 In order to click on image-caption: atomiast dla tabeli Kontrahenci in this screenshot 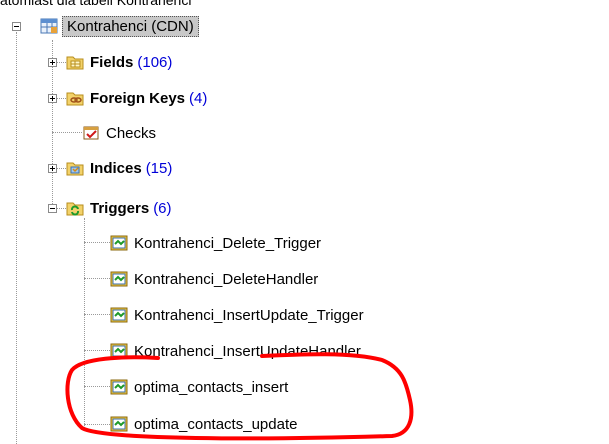, I will do `click(96, 4)`.